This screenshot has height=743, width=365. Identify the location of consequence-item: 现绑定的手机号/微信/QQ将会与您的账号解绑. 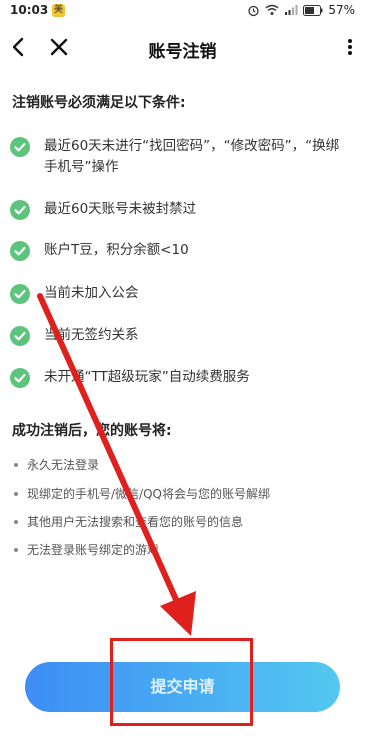
(142, 493).